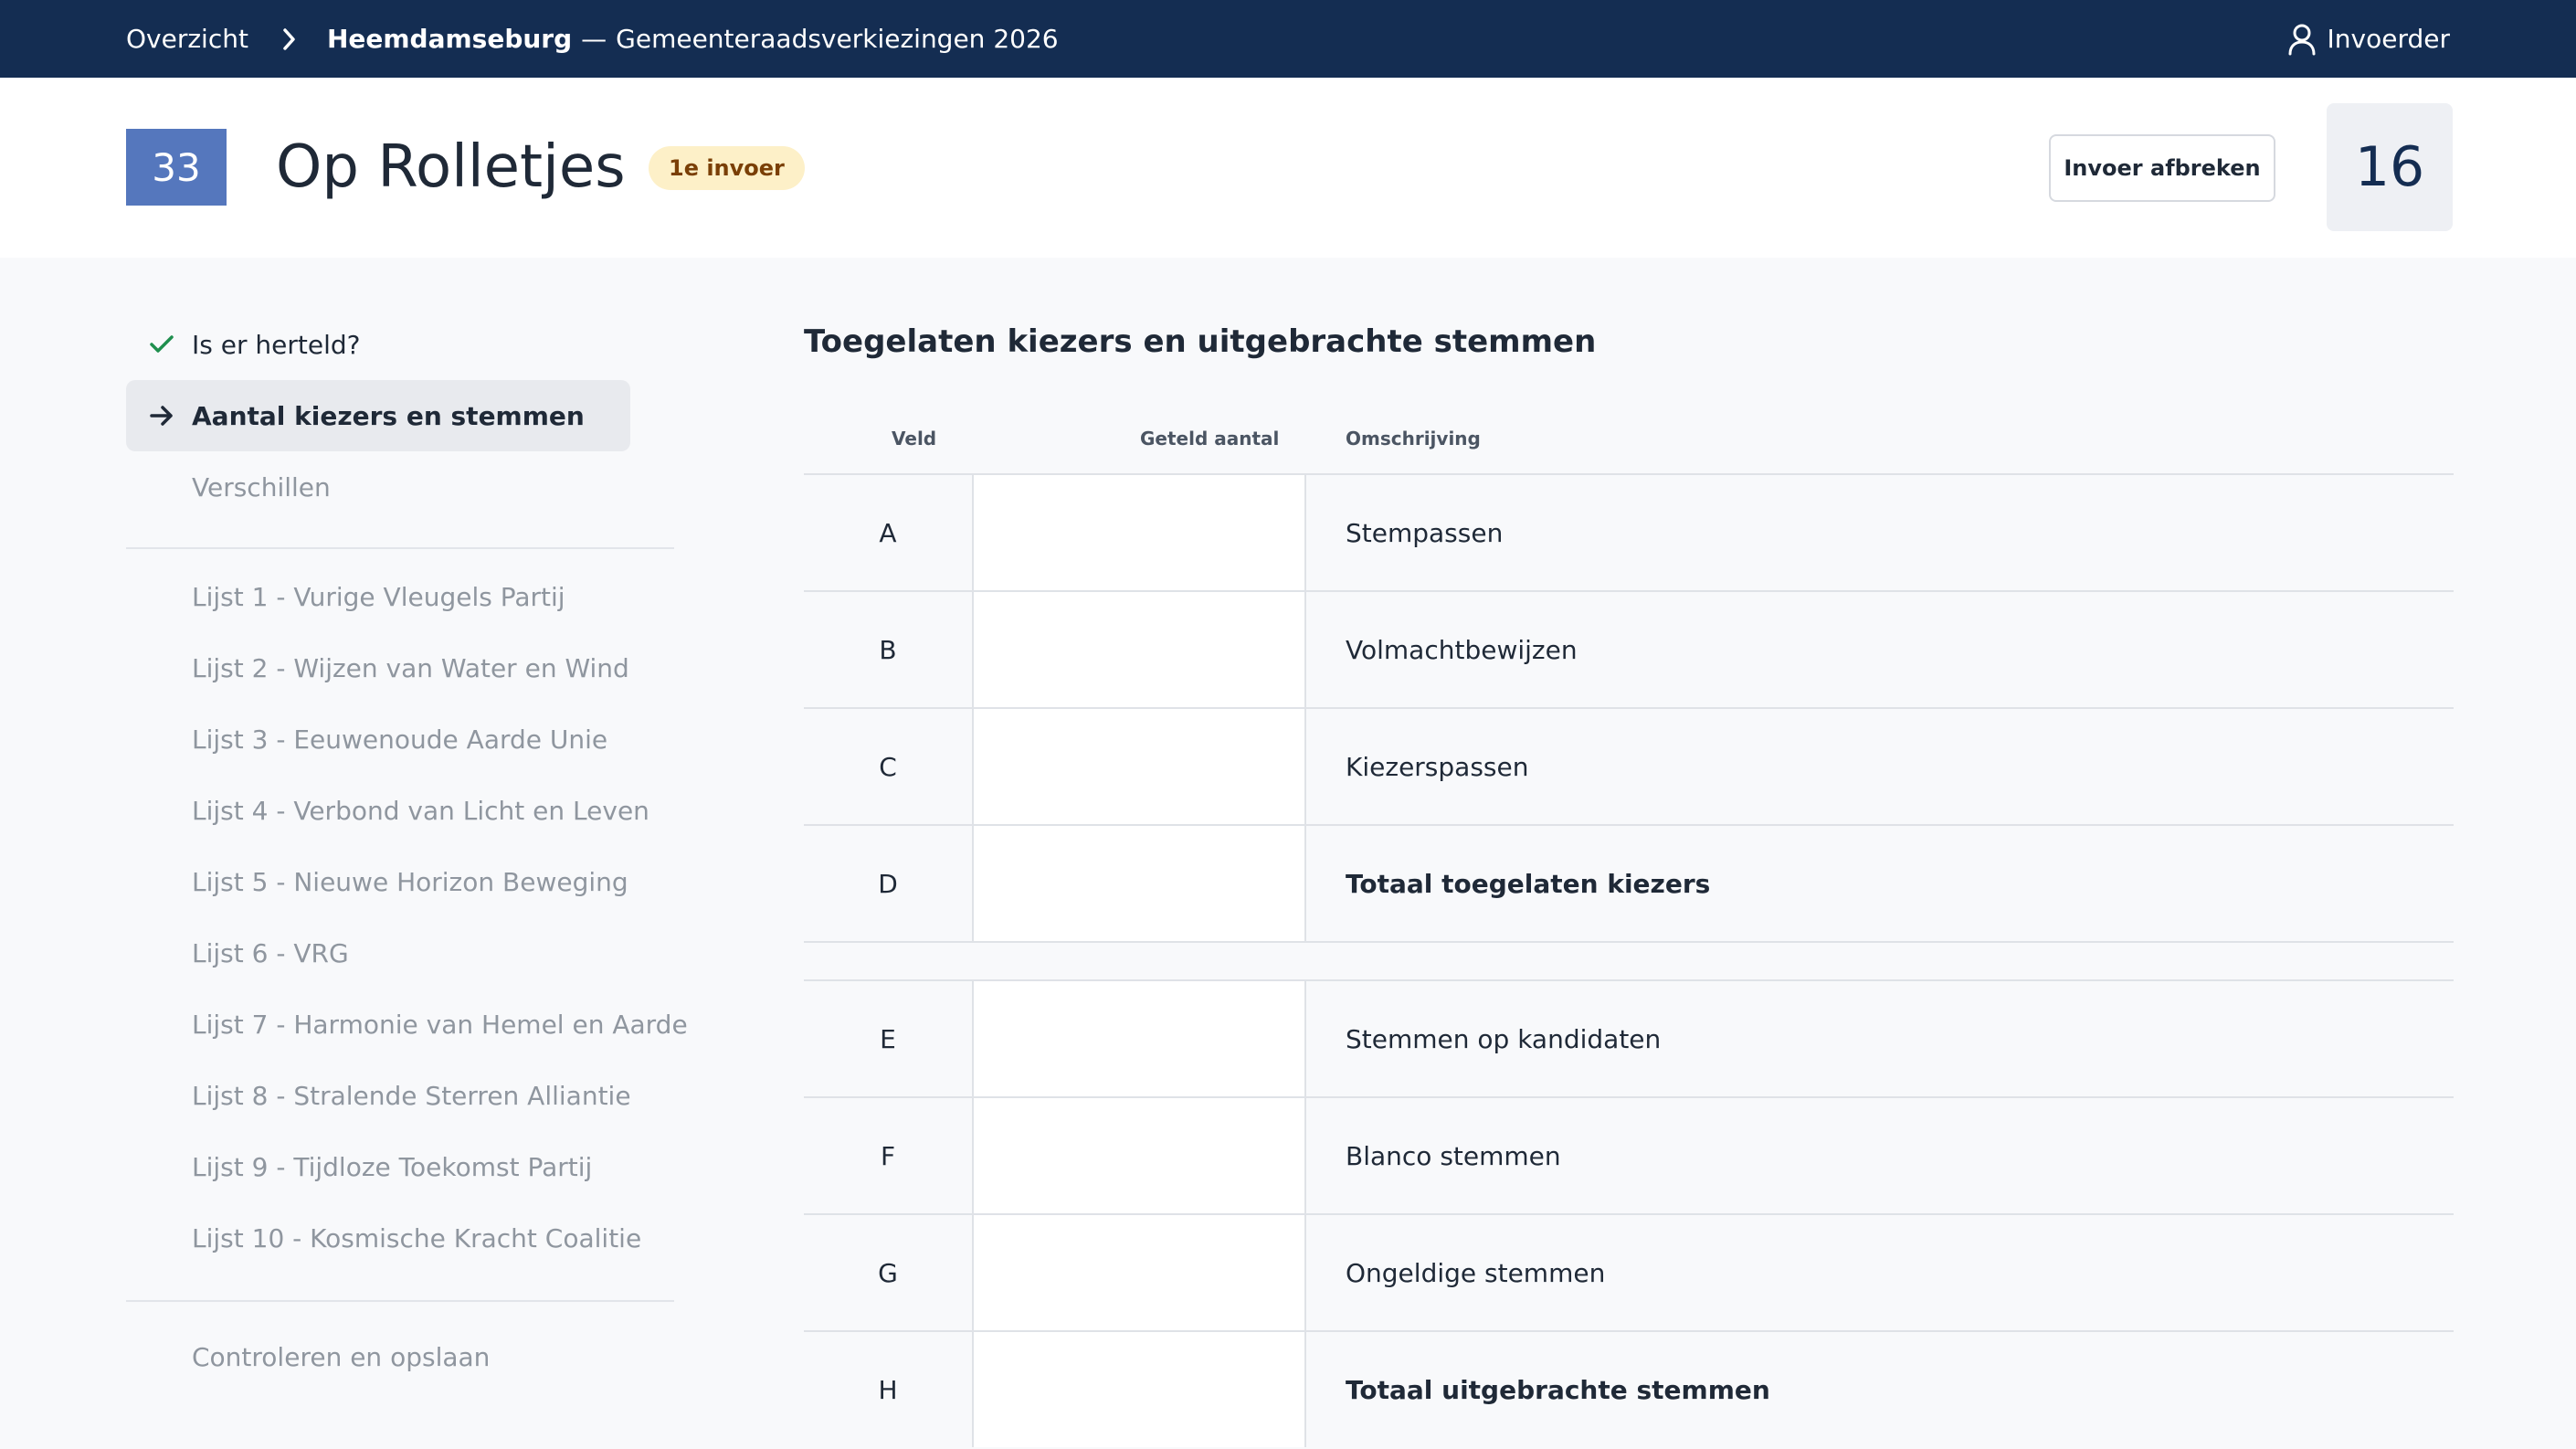 This screenshot has width=2576, height=1449. What do you see at coordinates (1528, 883) in the screenshot?
I see `field-description-total: Totaal toegelaten kiezers` at bounding box center [1528, 883].